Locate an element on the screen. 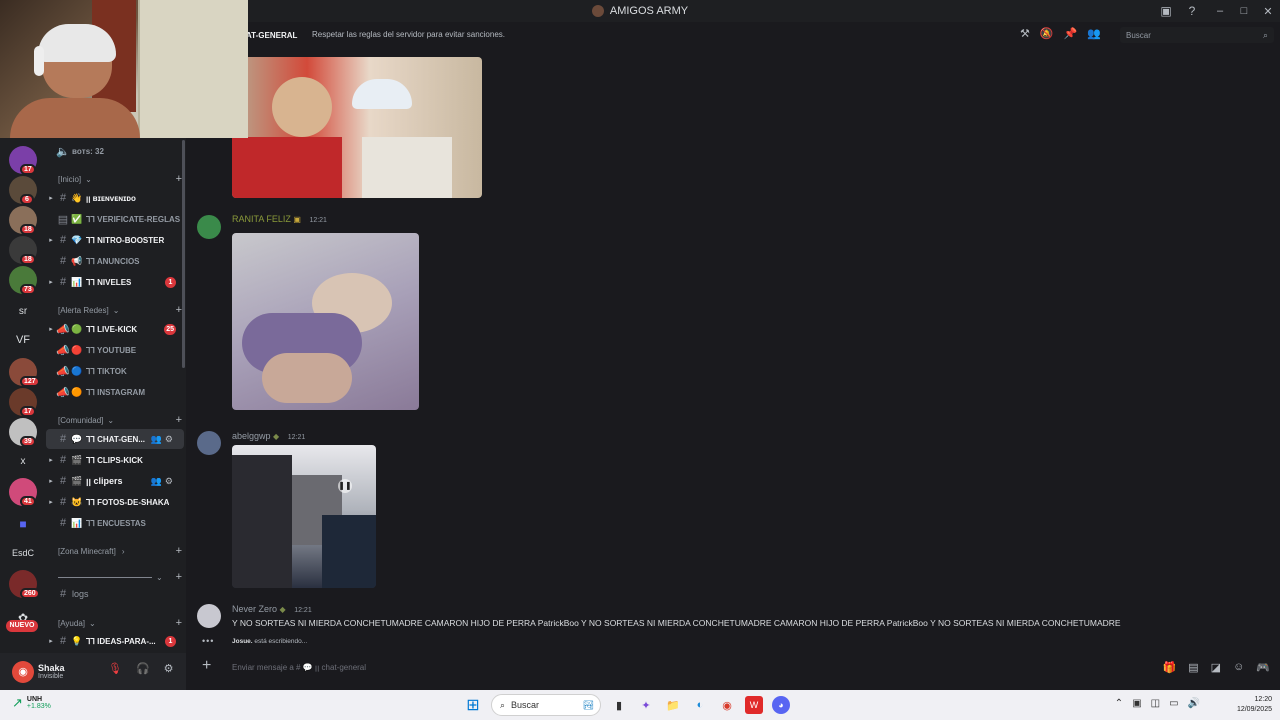 The height and width of the screenshot is (720, 1280). notifications-off-icon: 🔕 is located at coordinates (1047, 33).